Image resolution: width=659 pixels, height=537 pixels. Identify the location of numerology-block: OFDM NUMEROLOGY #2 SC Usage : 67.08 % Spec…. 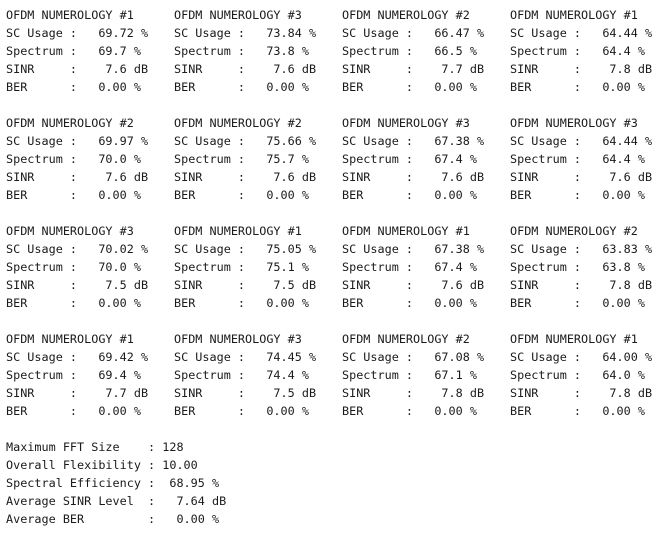
(426, 375).